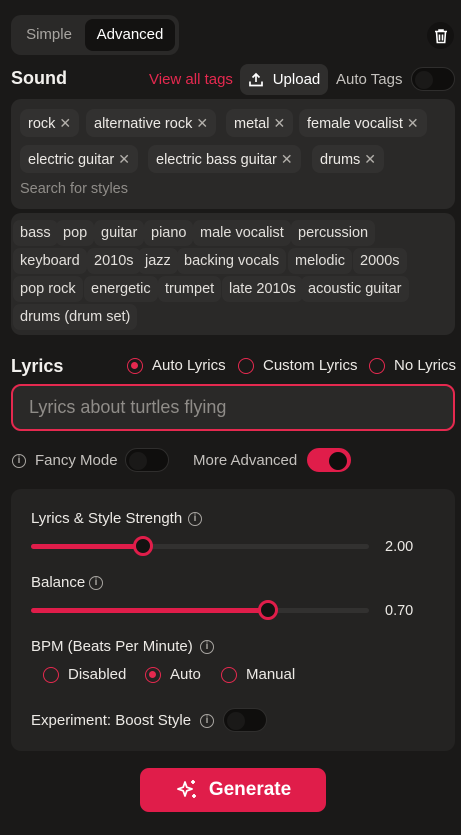 This screenshot has height=835, width=461. I want to click on bpm-manual-radio: Manual, so click(258, 674).